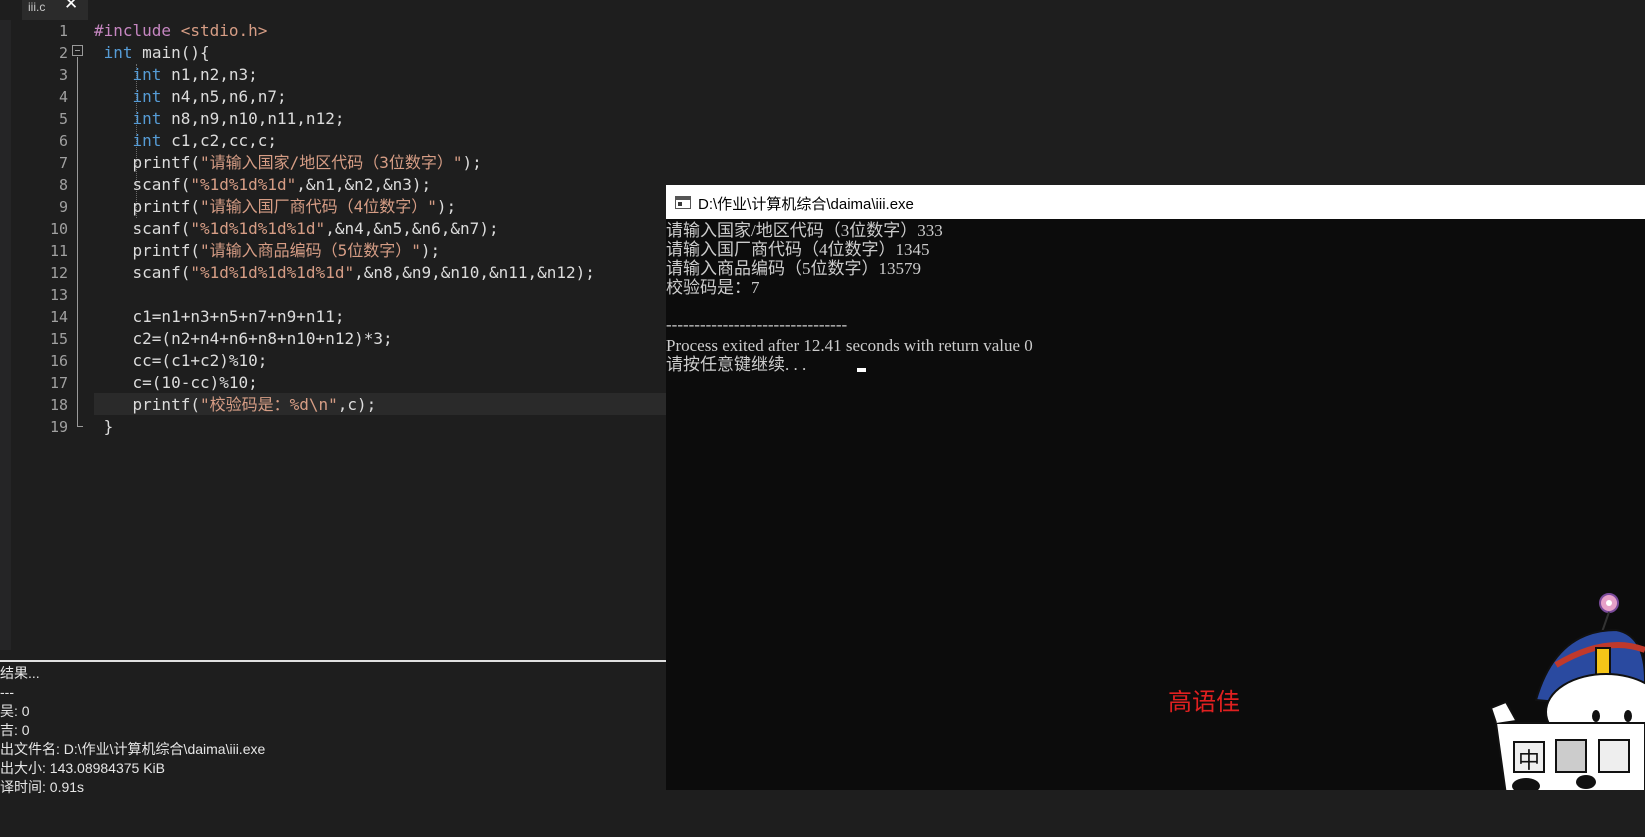  Describe the element at coordinates (806, 204) in the screenshot. I see `console-title: D:\作业\计算机综合\daima\iii.exe` at that location.